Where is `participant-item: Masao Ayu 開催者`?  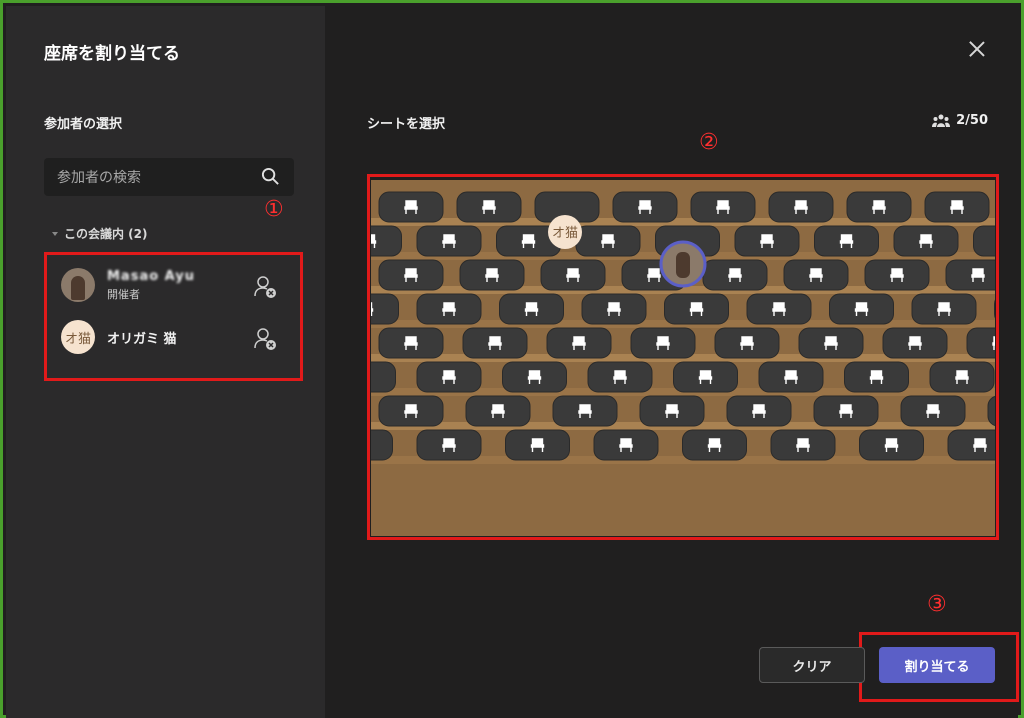 participant-item: Masao Ayu 開催者 is located at coordinates (178, 285).